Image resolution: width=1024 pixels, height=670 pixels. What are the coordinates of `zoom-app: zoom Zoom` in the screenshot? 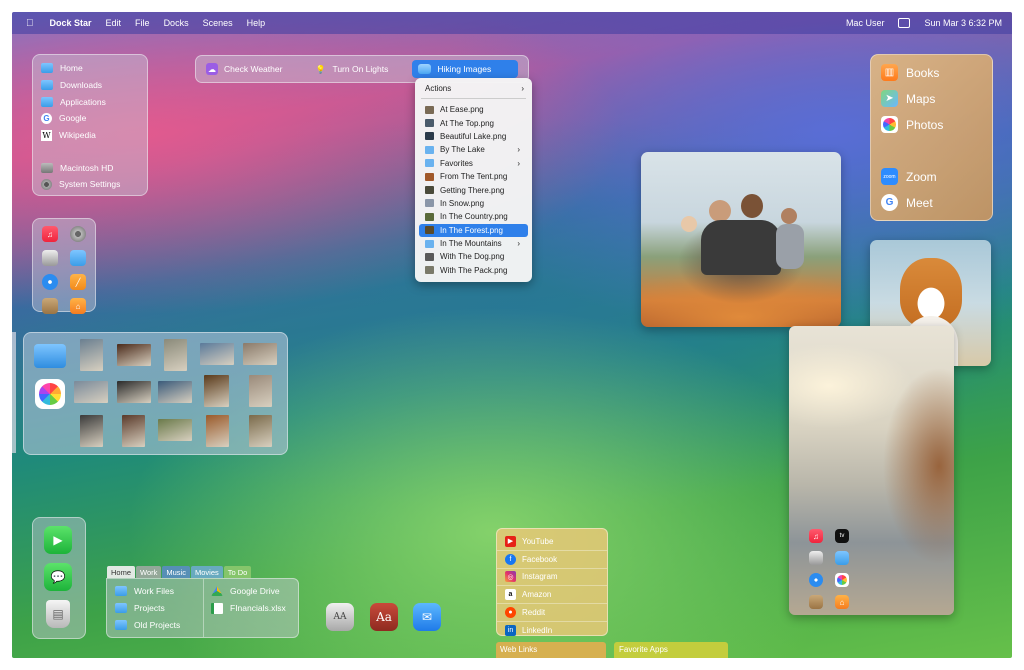 It's located at (909, 176).